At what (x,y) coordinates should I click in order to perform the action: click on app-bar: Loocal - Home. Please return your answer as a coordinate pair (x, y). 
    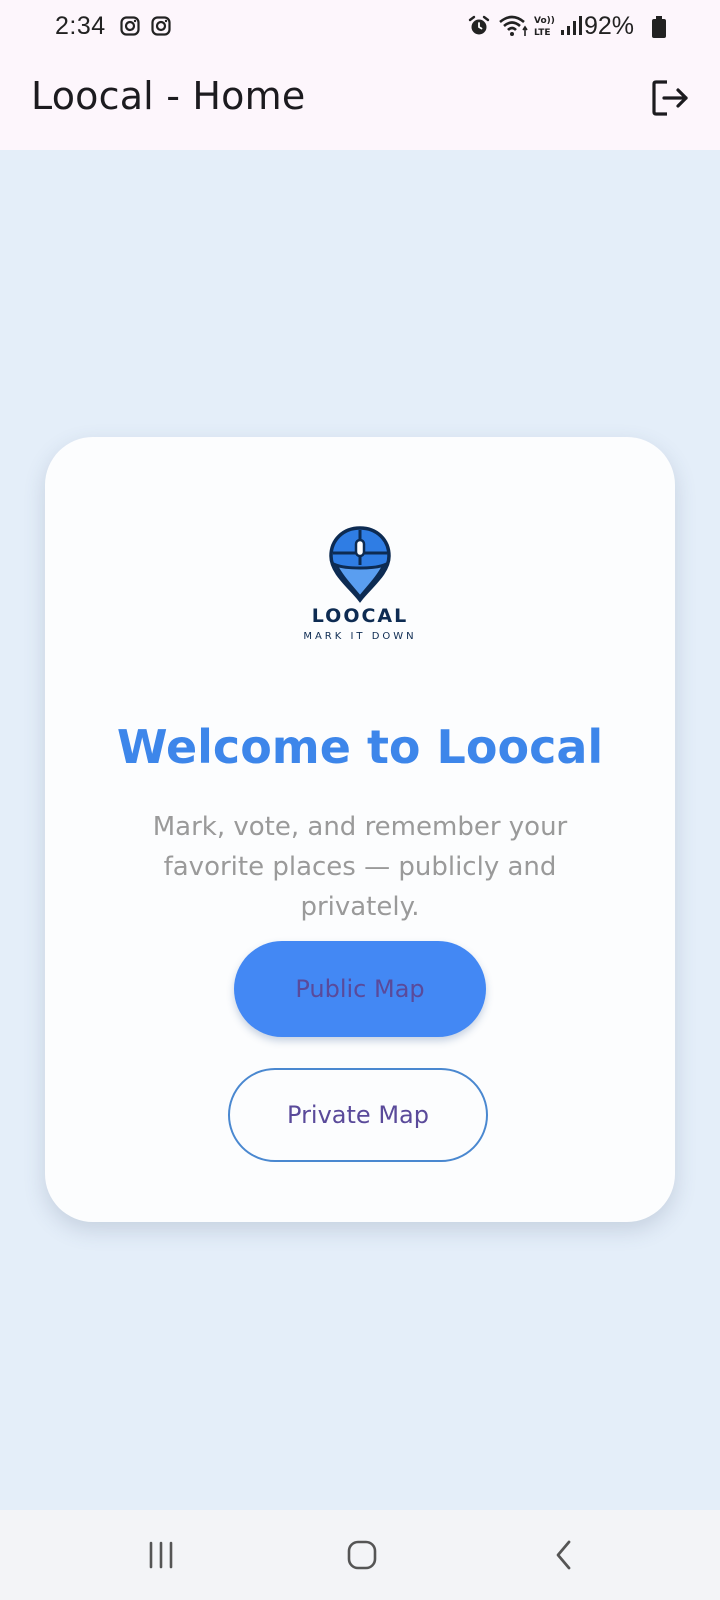
    Looking at the image, I should click on (360, 101).